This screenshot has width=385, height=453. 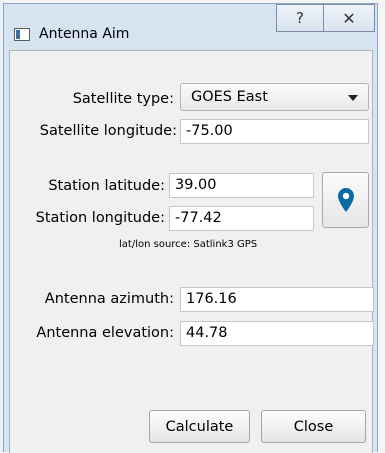 What do you see at coordinates (123, 99) in the screenshot?
I see `satellite-type-label: Satellite type:` at bounding box center [123, 99].